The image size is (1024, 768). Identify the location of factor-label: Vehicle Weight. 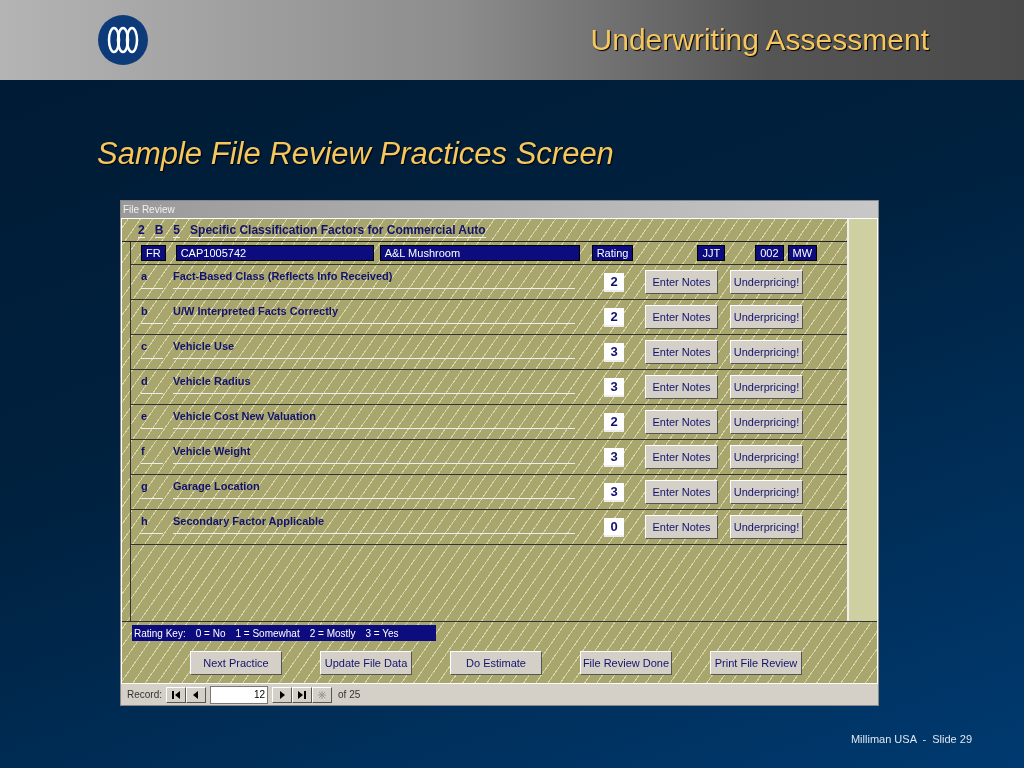
(374, 454).